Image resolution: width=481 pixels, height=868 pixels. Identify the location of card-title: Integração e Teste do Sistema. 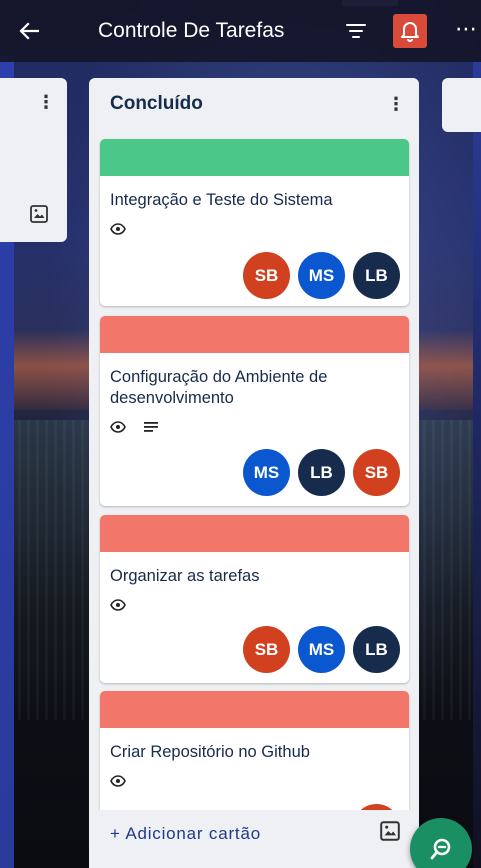
(221, 200).